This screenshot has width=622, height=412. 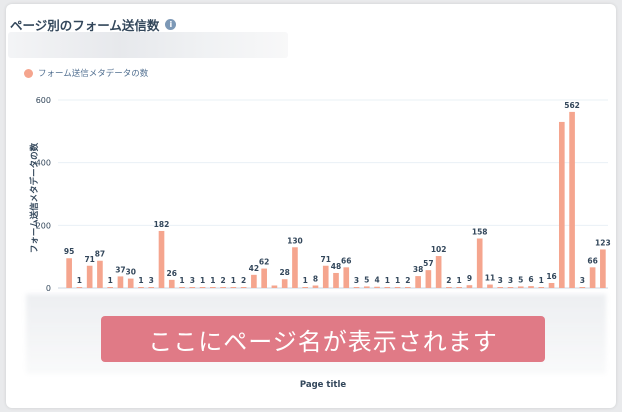 What do you see at coordinates (418, 269) in the screenshot?
I see `bar-data-label: 38` at bounding box center [418, 269].